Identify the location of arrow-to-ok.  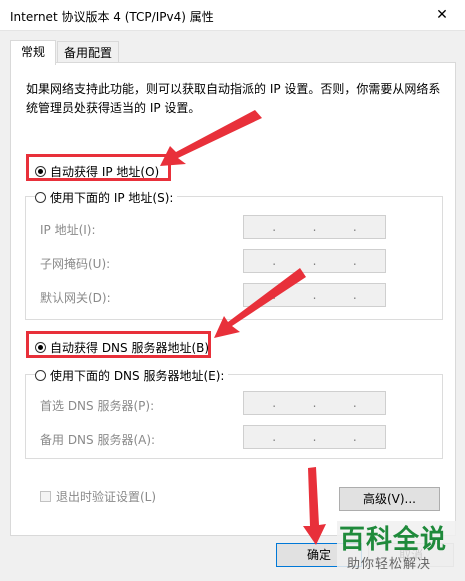
(314, 506).